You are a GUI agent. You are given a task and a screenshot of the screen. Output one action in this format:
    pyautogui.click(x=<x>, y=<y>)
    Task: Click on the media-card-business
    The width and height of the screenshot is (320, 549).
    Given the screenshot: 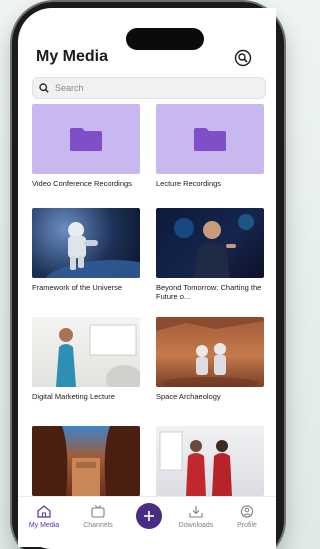 What is the action you would take?
    pyautogui.click(x=210, y=463)
    